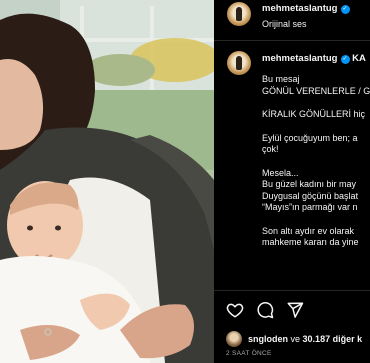 Image resolution: width=370 pixels, height=363 pixels. I want to click on post-timestamp: 2 SAAT ÖNCE, so click(249, 353).